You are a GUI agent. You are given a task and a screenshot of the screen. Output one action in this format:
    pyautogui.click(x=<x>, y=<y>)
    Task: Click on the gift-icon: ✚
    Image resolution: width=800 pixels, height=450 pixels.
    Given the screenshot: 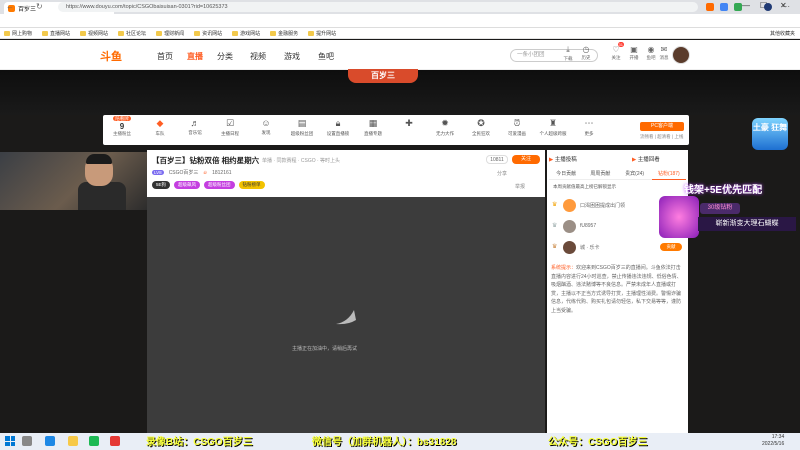 What is the action you would take?
    pyautogui.click(x=409, y=123)
    